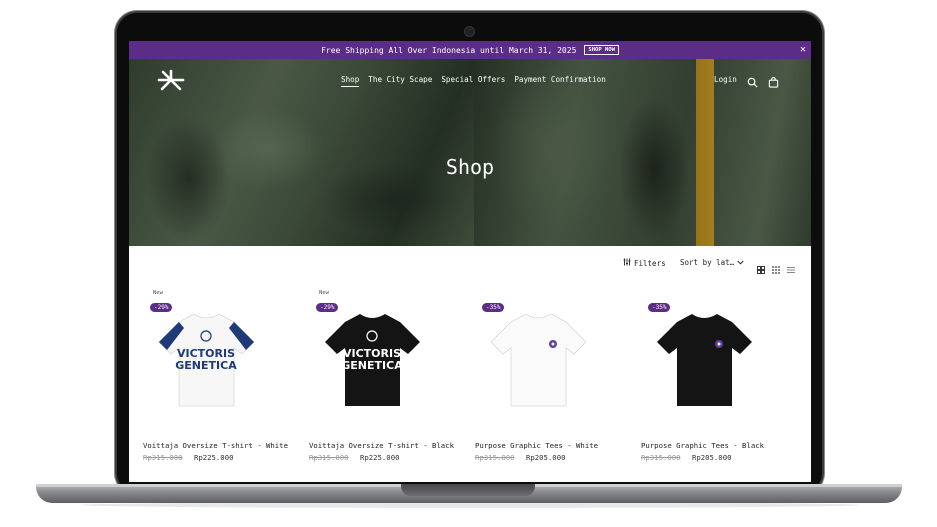 Image resolution: width=937 pixels, height=527 pixels. What do you see at coordinates (350, 81) in the screenshot?
I see `nav-shop: Shop` at bounding box center [350, 81].